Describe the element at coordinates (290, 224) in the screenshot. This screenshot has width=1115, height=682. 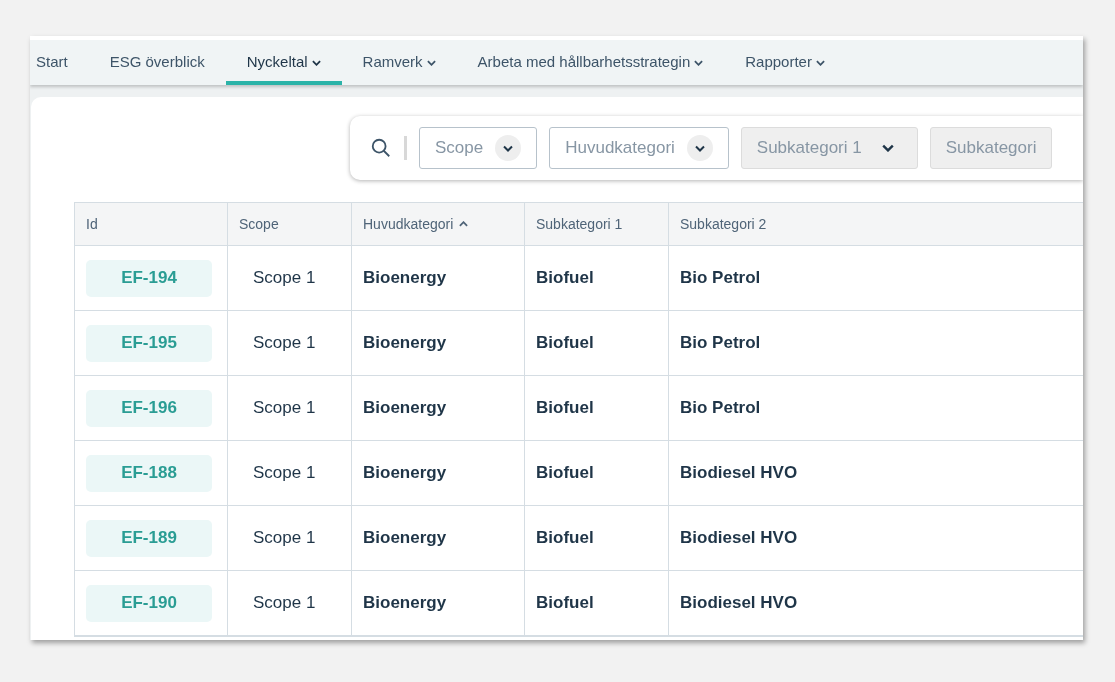
I see `column-header: Scope` at that location.